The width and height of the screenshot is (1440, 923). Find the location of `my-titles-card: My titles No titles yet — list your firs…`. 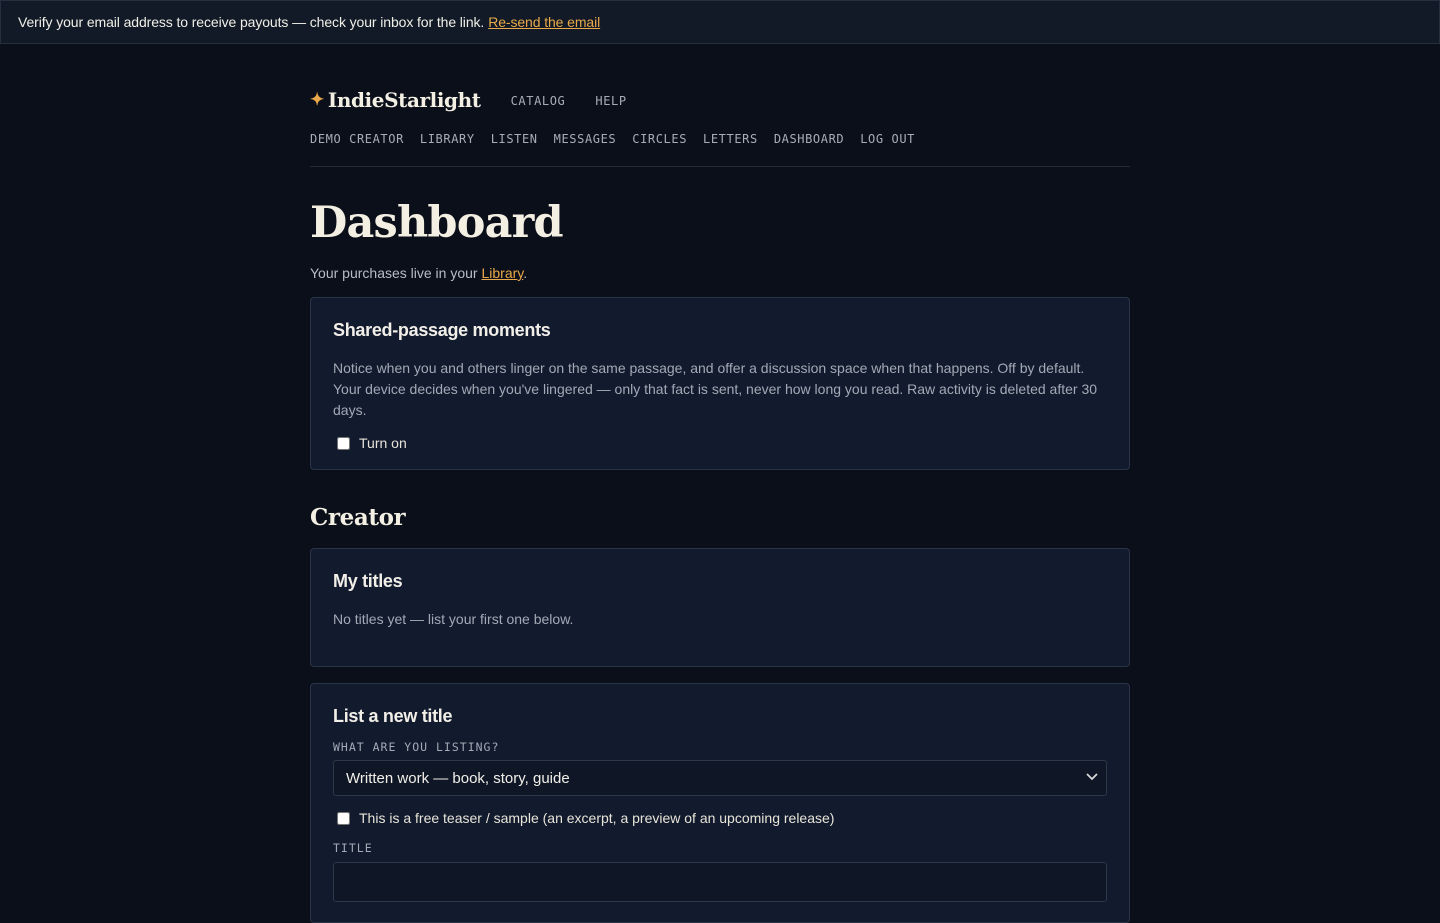

my-titles-card: My titles No titles yet — list your firs… is located at coordinates (720, 607).